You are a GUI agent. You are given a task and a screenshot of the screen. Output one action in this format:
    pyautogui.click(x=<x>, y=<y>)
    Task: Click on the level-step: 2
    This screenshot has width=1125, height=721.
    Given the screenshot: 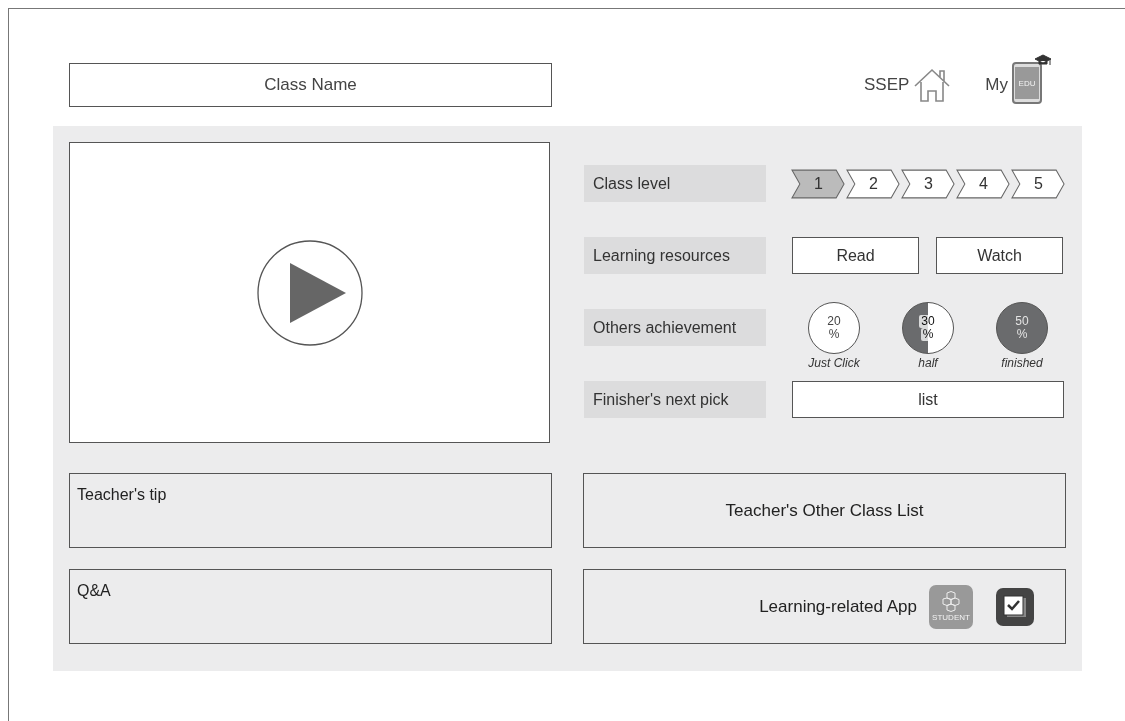 What is the action you would take?
    pyautogui.click(x=873, y=183)
    